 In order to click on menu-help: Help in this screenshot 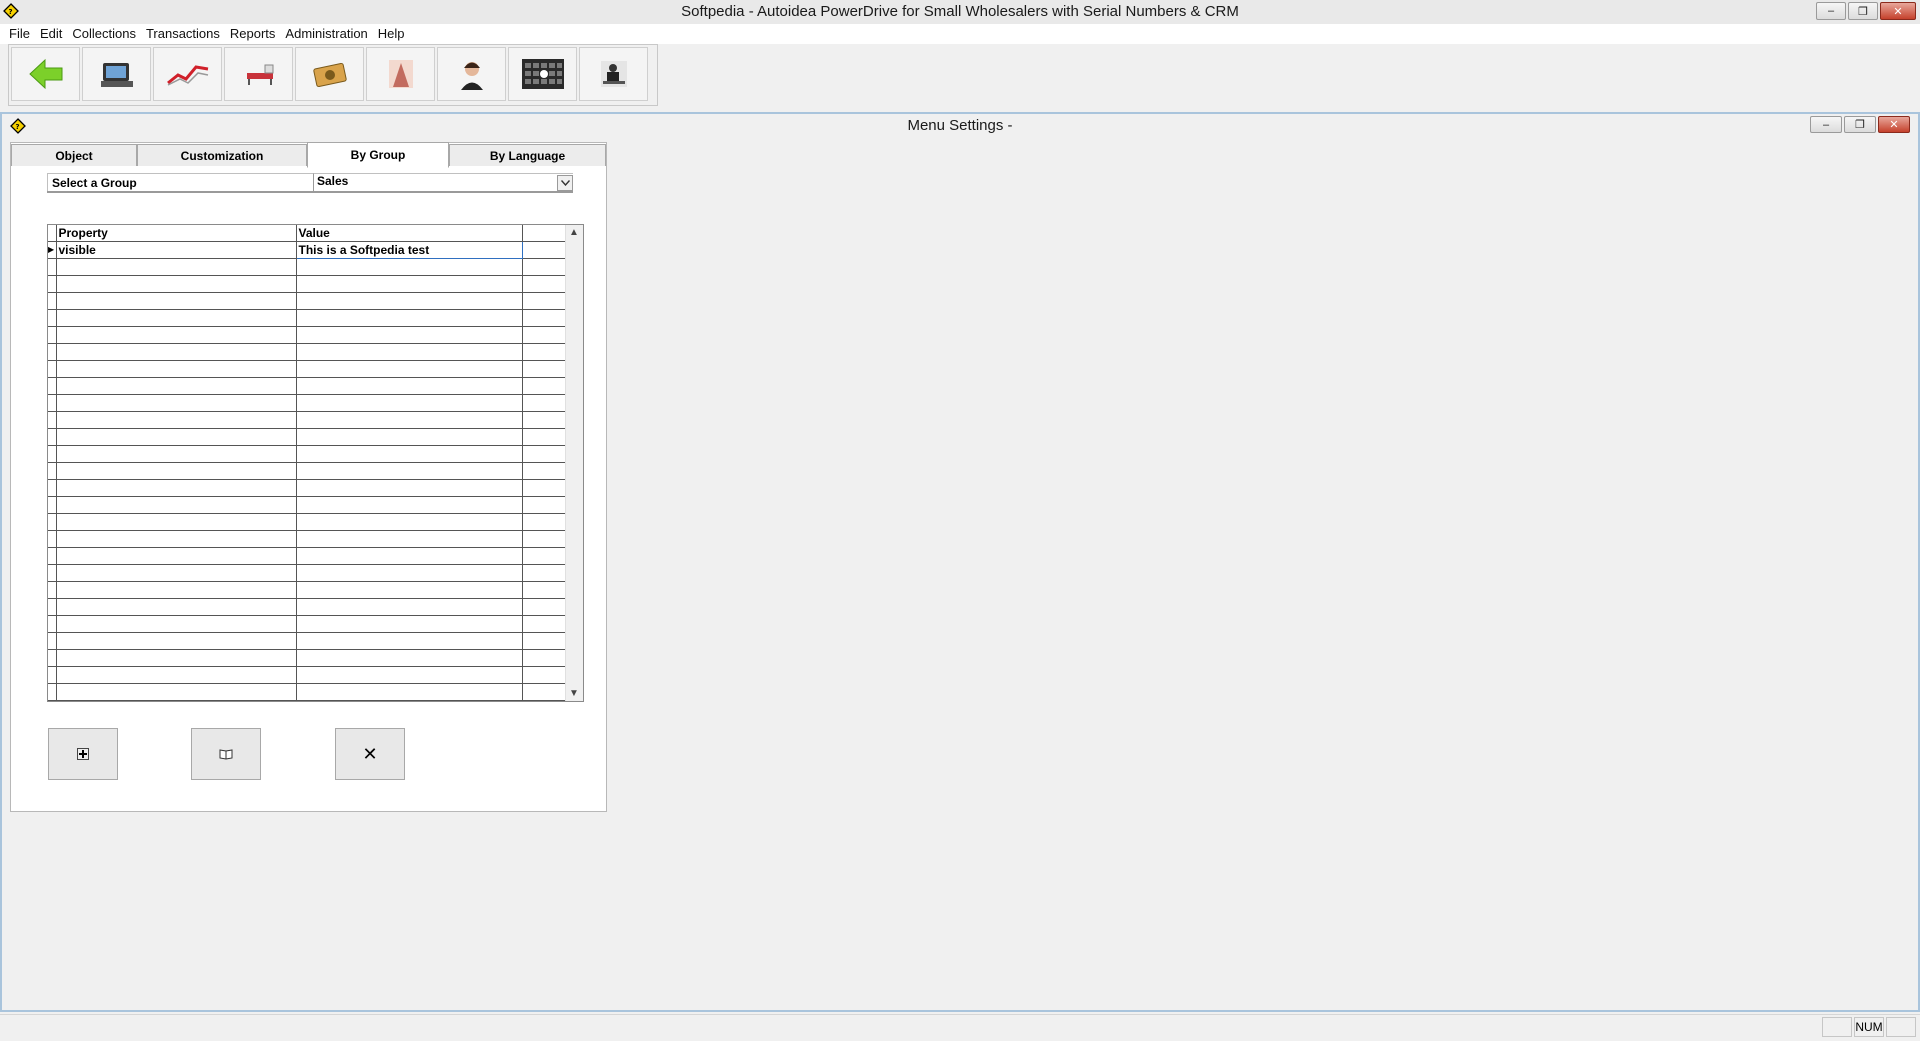, I will do `click(391, 34)`.